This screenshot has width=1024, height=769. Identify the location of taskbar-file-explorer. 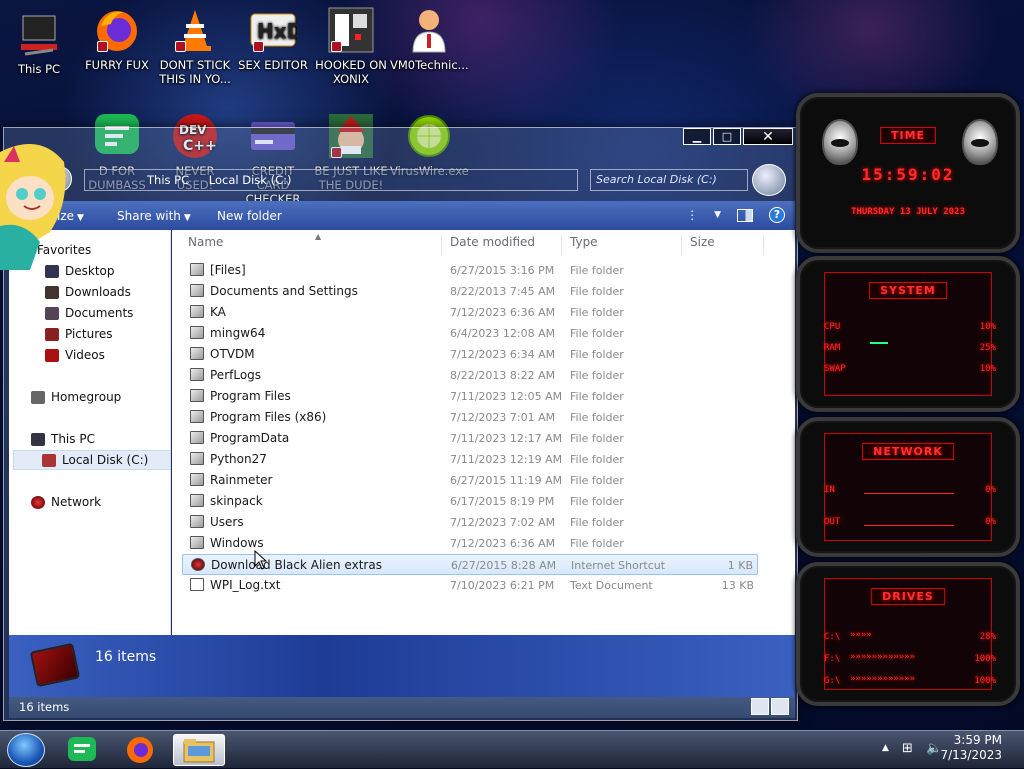
(199, 750).